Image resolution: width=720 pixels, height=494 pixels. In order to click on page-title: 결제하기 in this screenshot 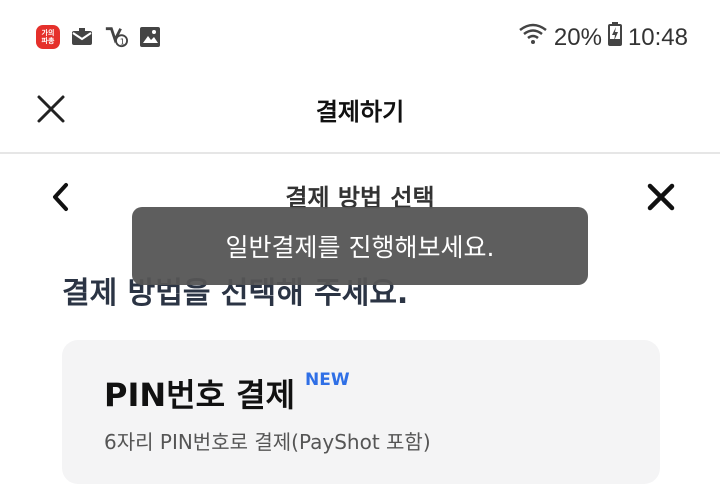, I will do `click(360, 112)`.